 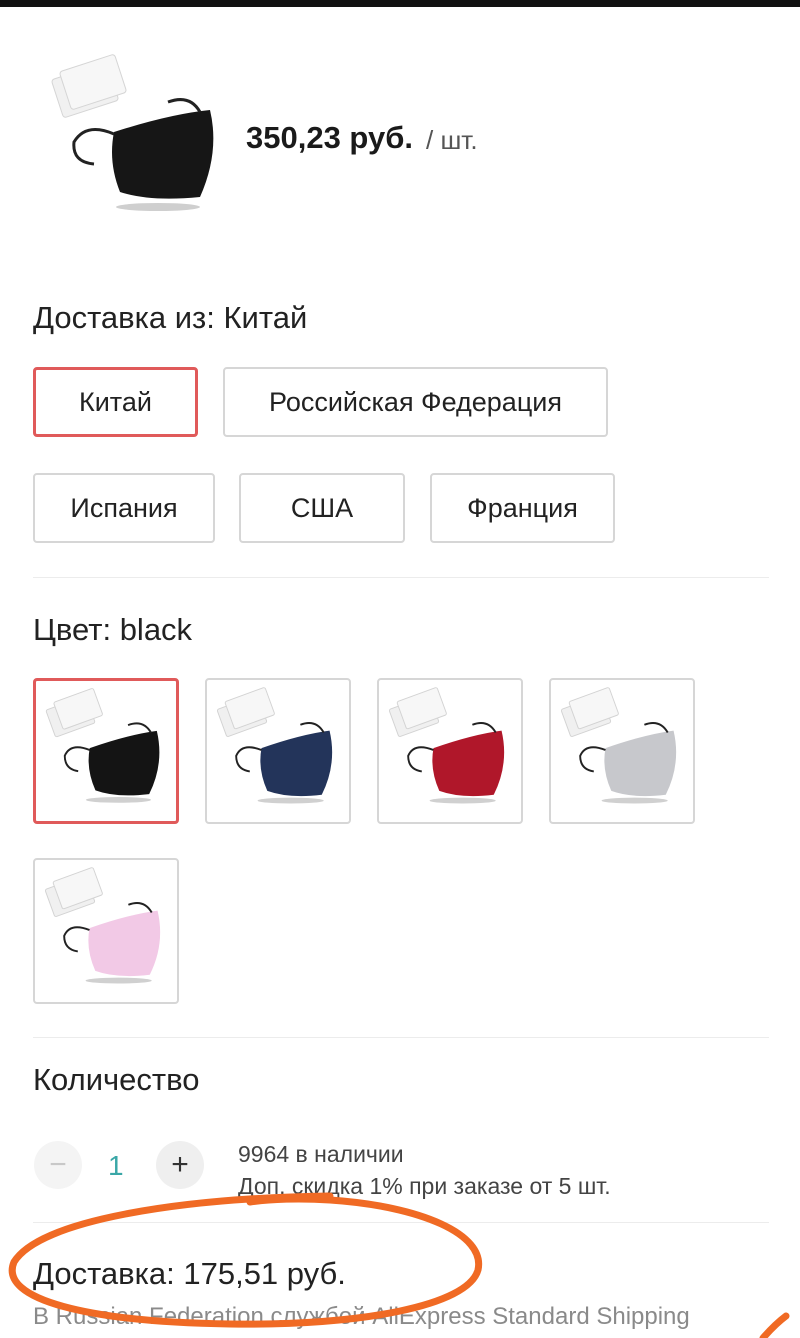 What do you see at coordinates (189, 1273) in the screenshot?
I see `shipping-cost: Доставка: 175,51 руб.` at bounding box center [189, 1273].